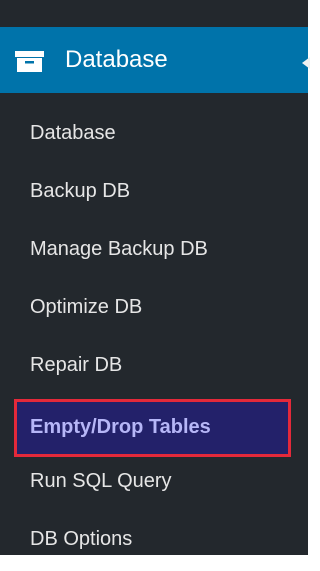 Image resolution: width=320 pixels, height=571 pixels. What do you see at coordinates (306, 63) in the screenshot?
I see `current-menu-arrow-icon` at bounding box center [306, 63].